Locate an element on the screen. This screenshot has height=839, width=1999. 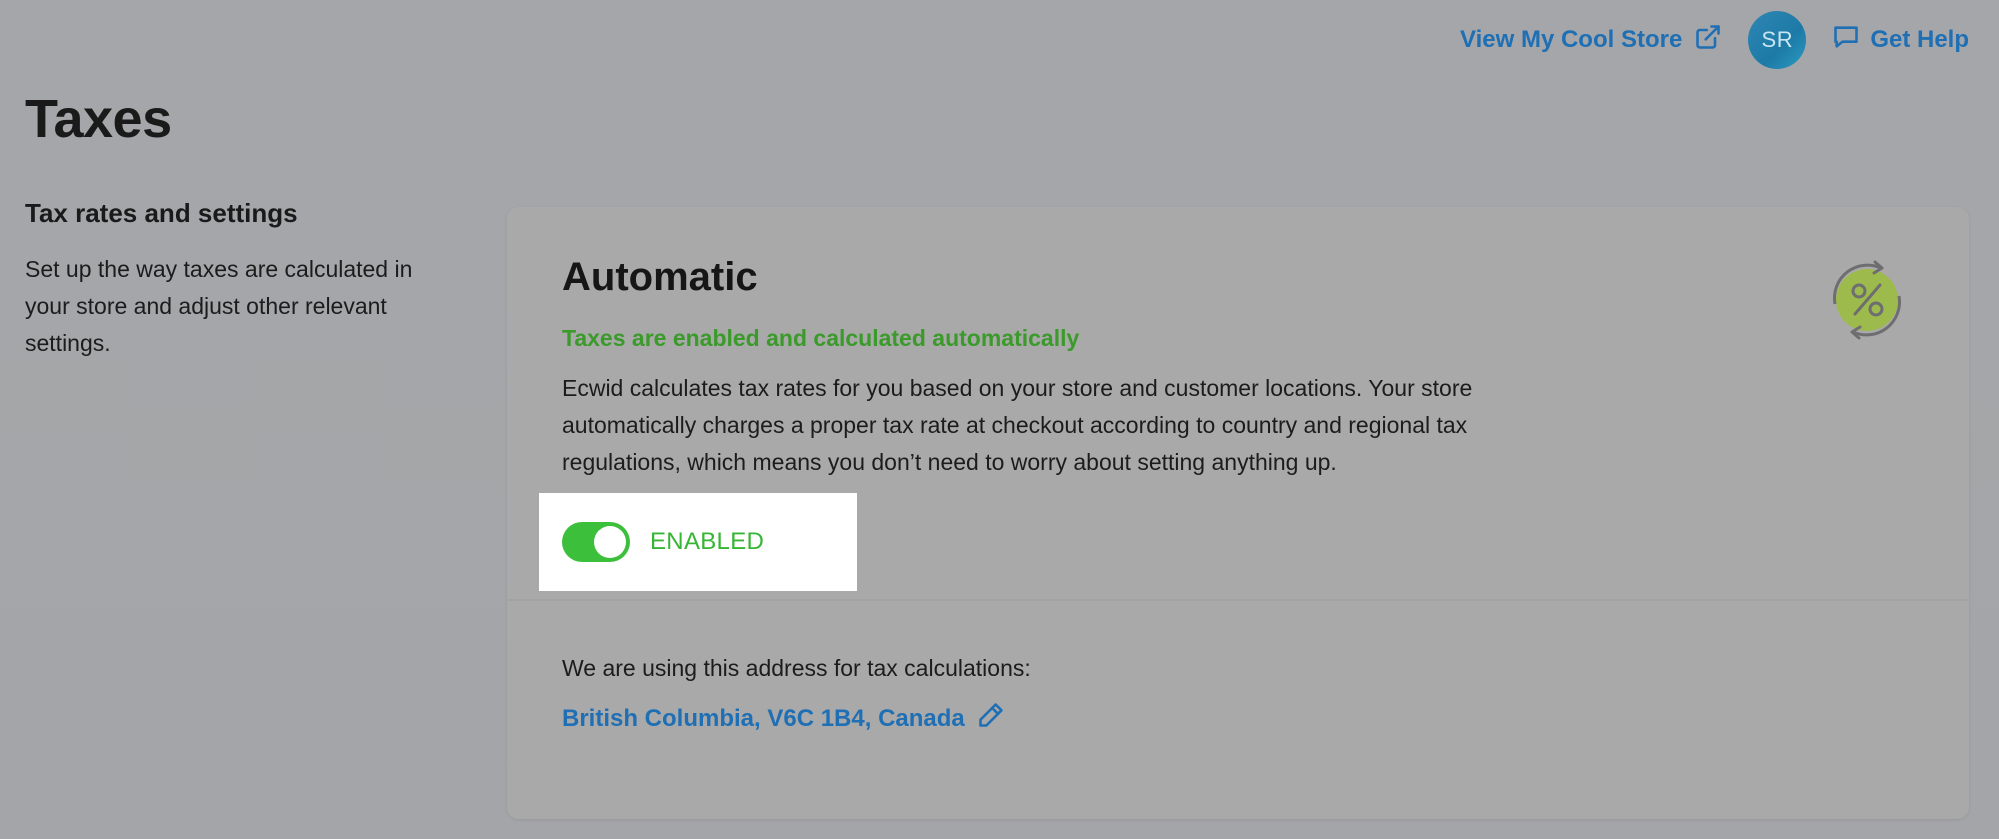
get-help-link: Get Help is located at coordinates (1900, 40).